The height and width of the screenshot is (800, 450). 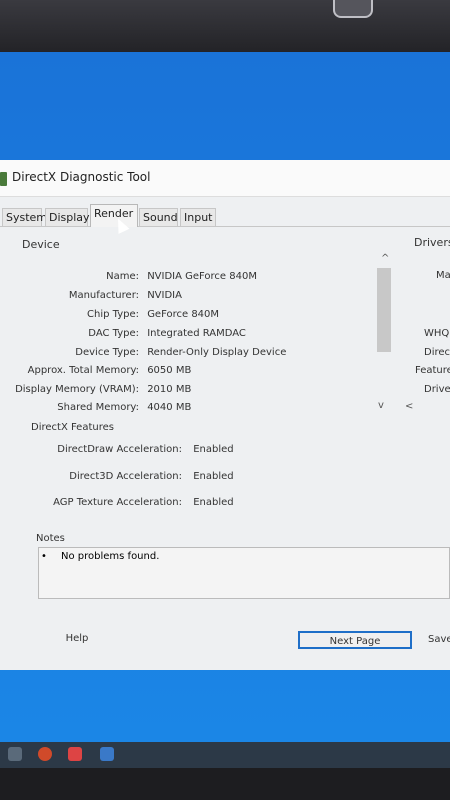 I want to click on prop-value: Render-Only Display Device, so click(x=217, y=352).